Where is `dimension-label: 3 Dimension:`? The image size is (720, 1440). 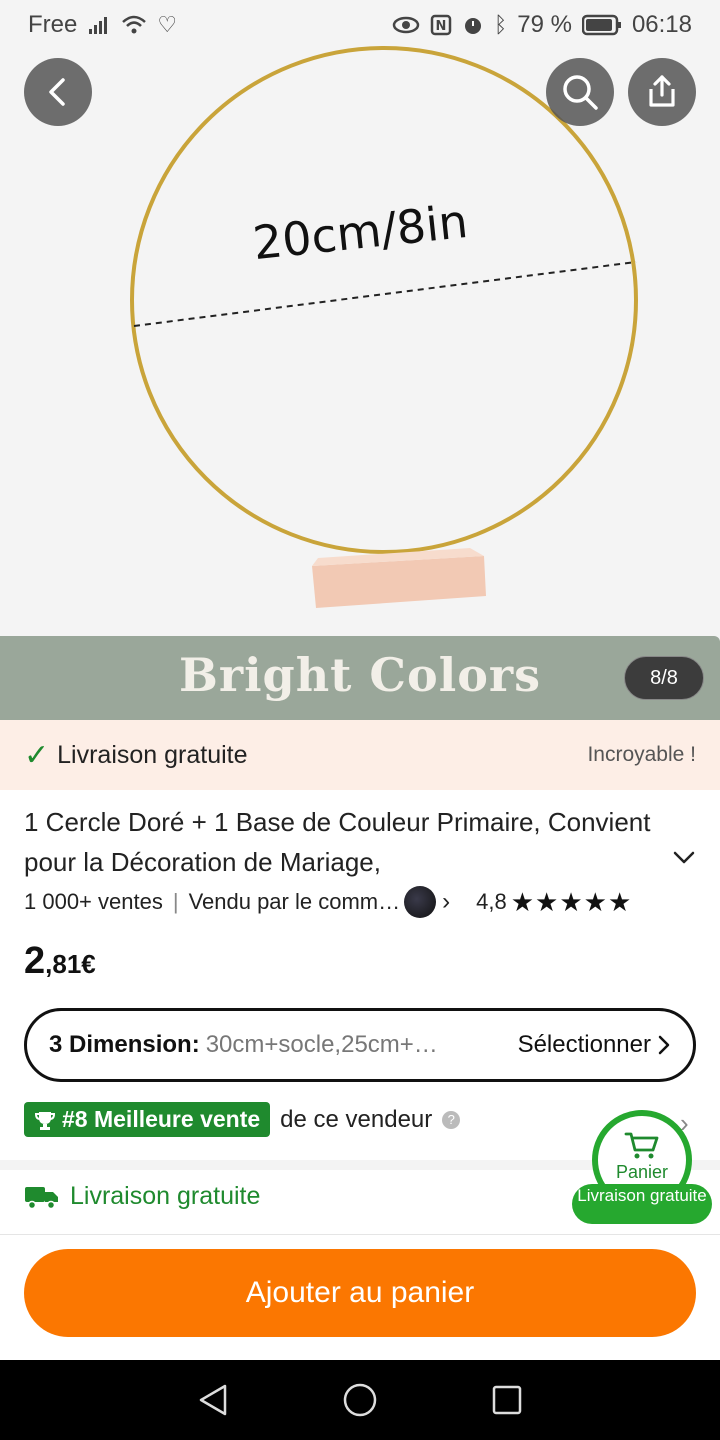 dimension-label: 3 Dimension: is located at coordinates (124, 1044).